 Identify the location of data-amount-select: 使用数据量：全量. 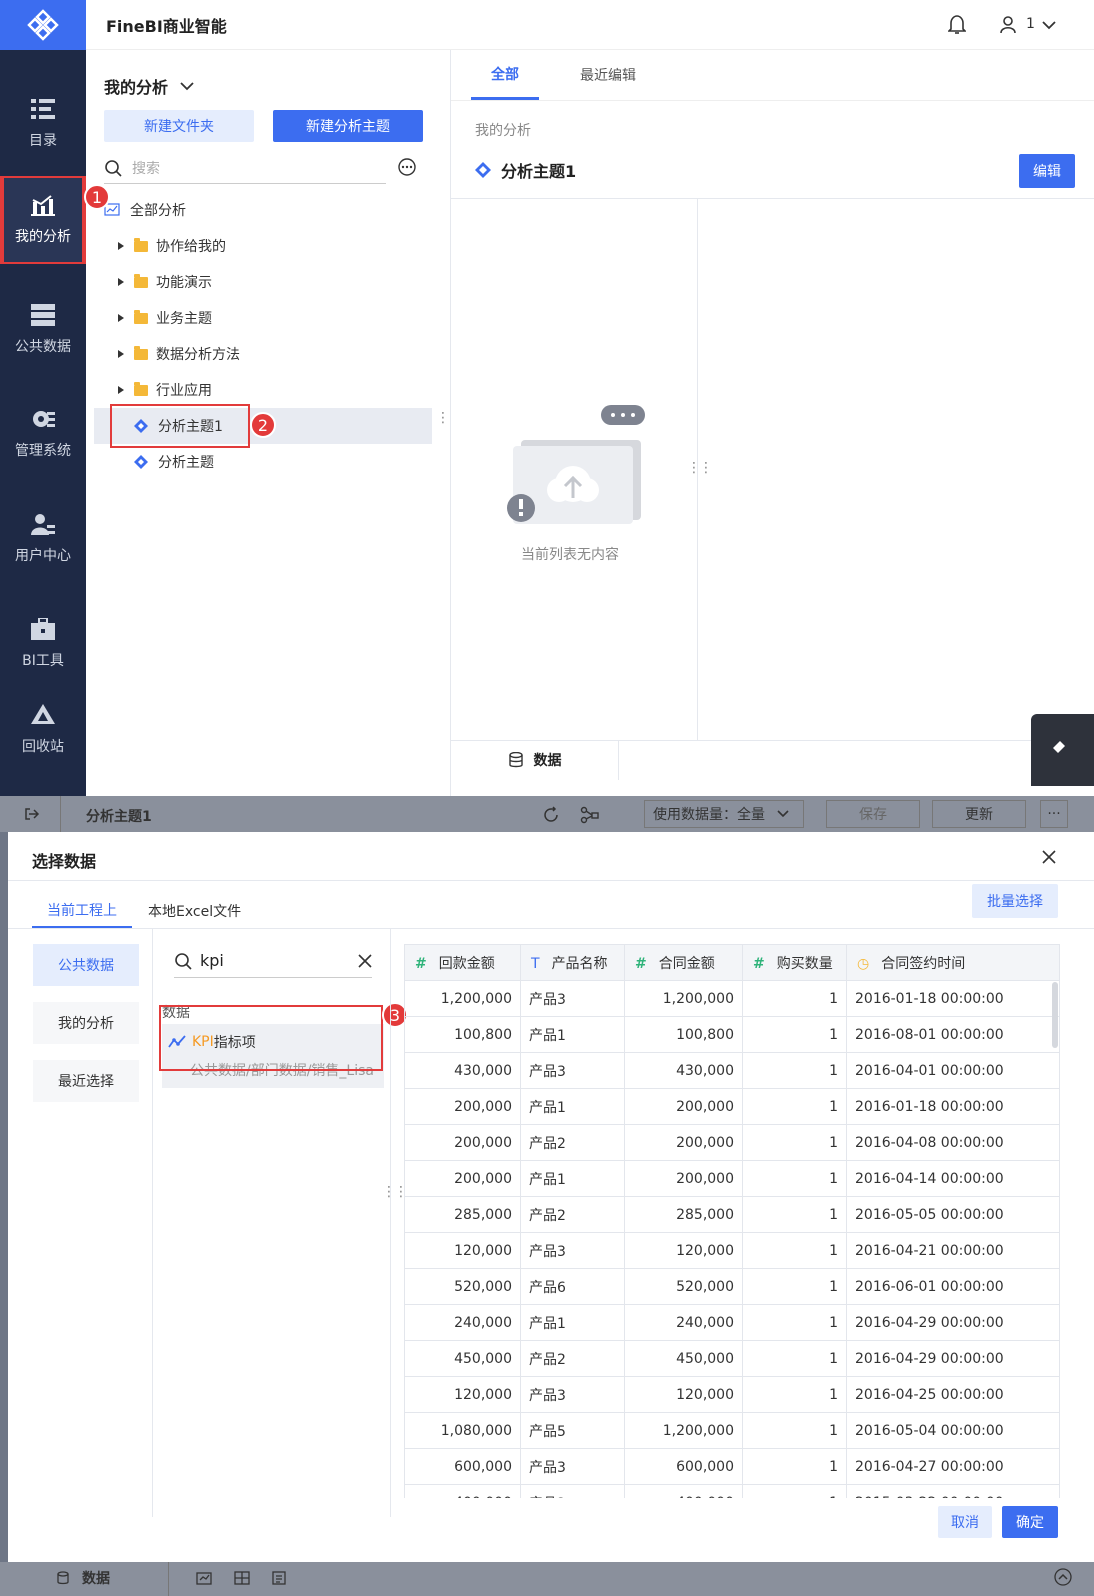
(724, 814).